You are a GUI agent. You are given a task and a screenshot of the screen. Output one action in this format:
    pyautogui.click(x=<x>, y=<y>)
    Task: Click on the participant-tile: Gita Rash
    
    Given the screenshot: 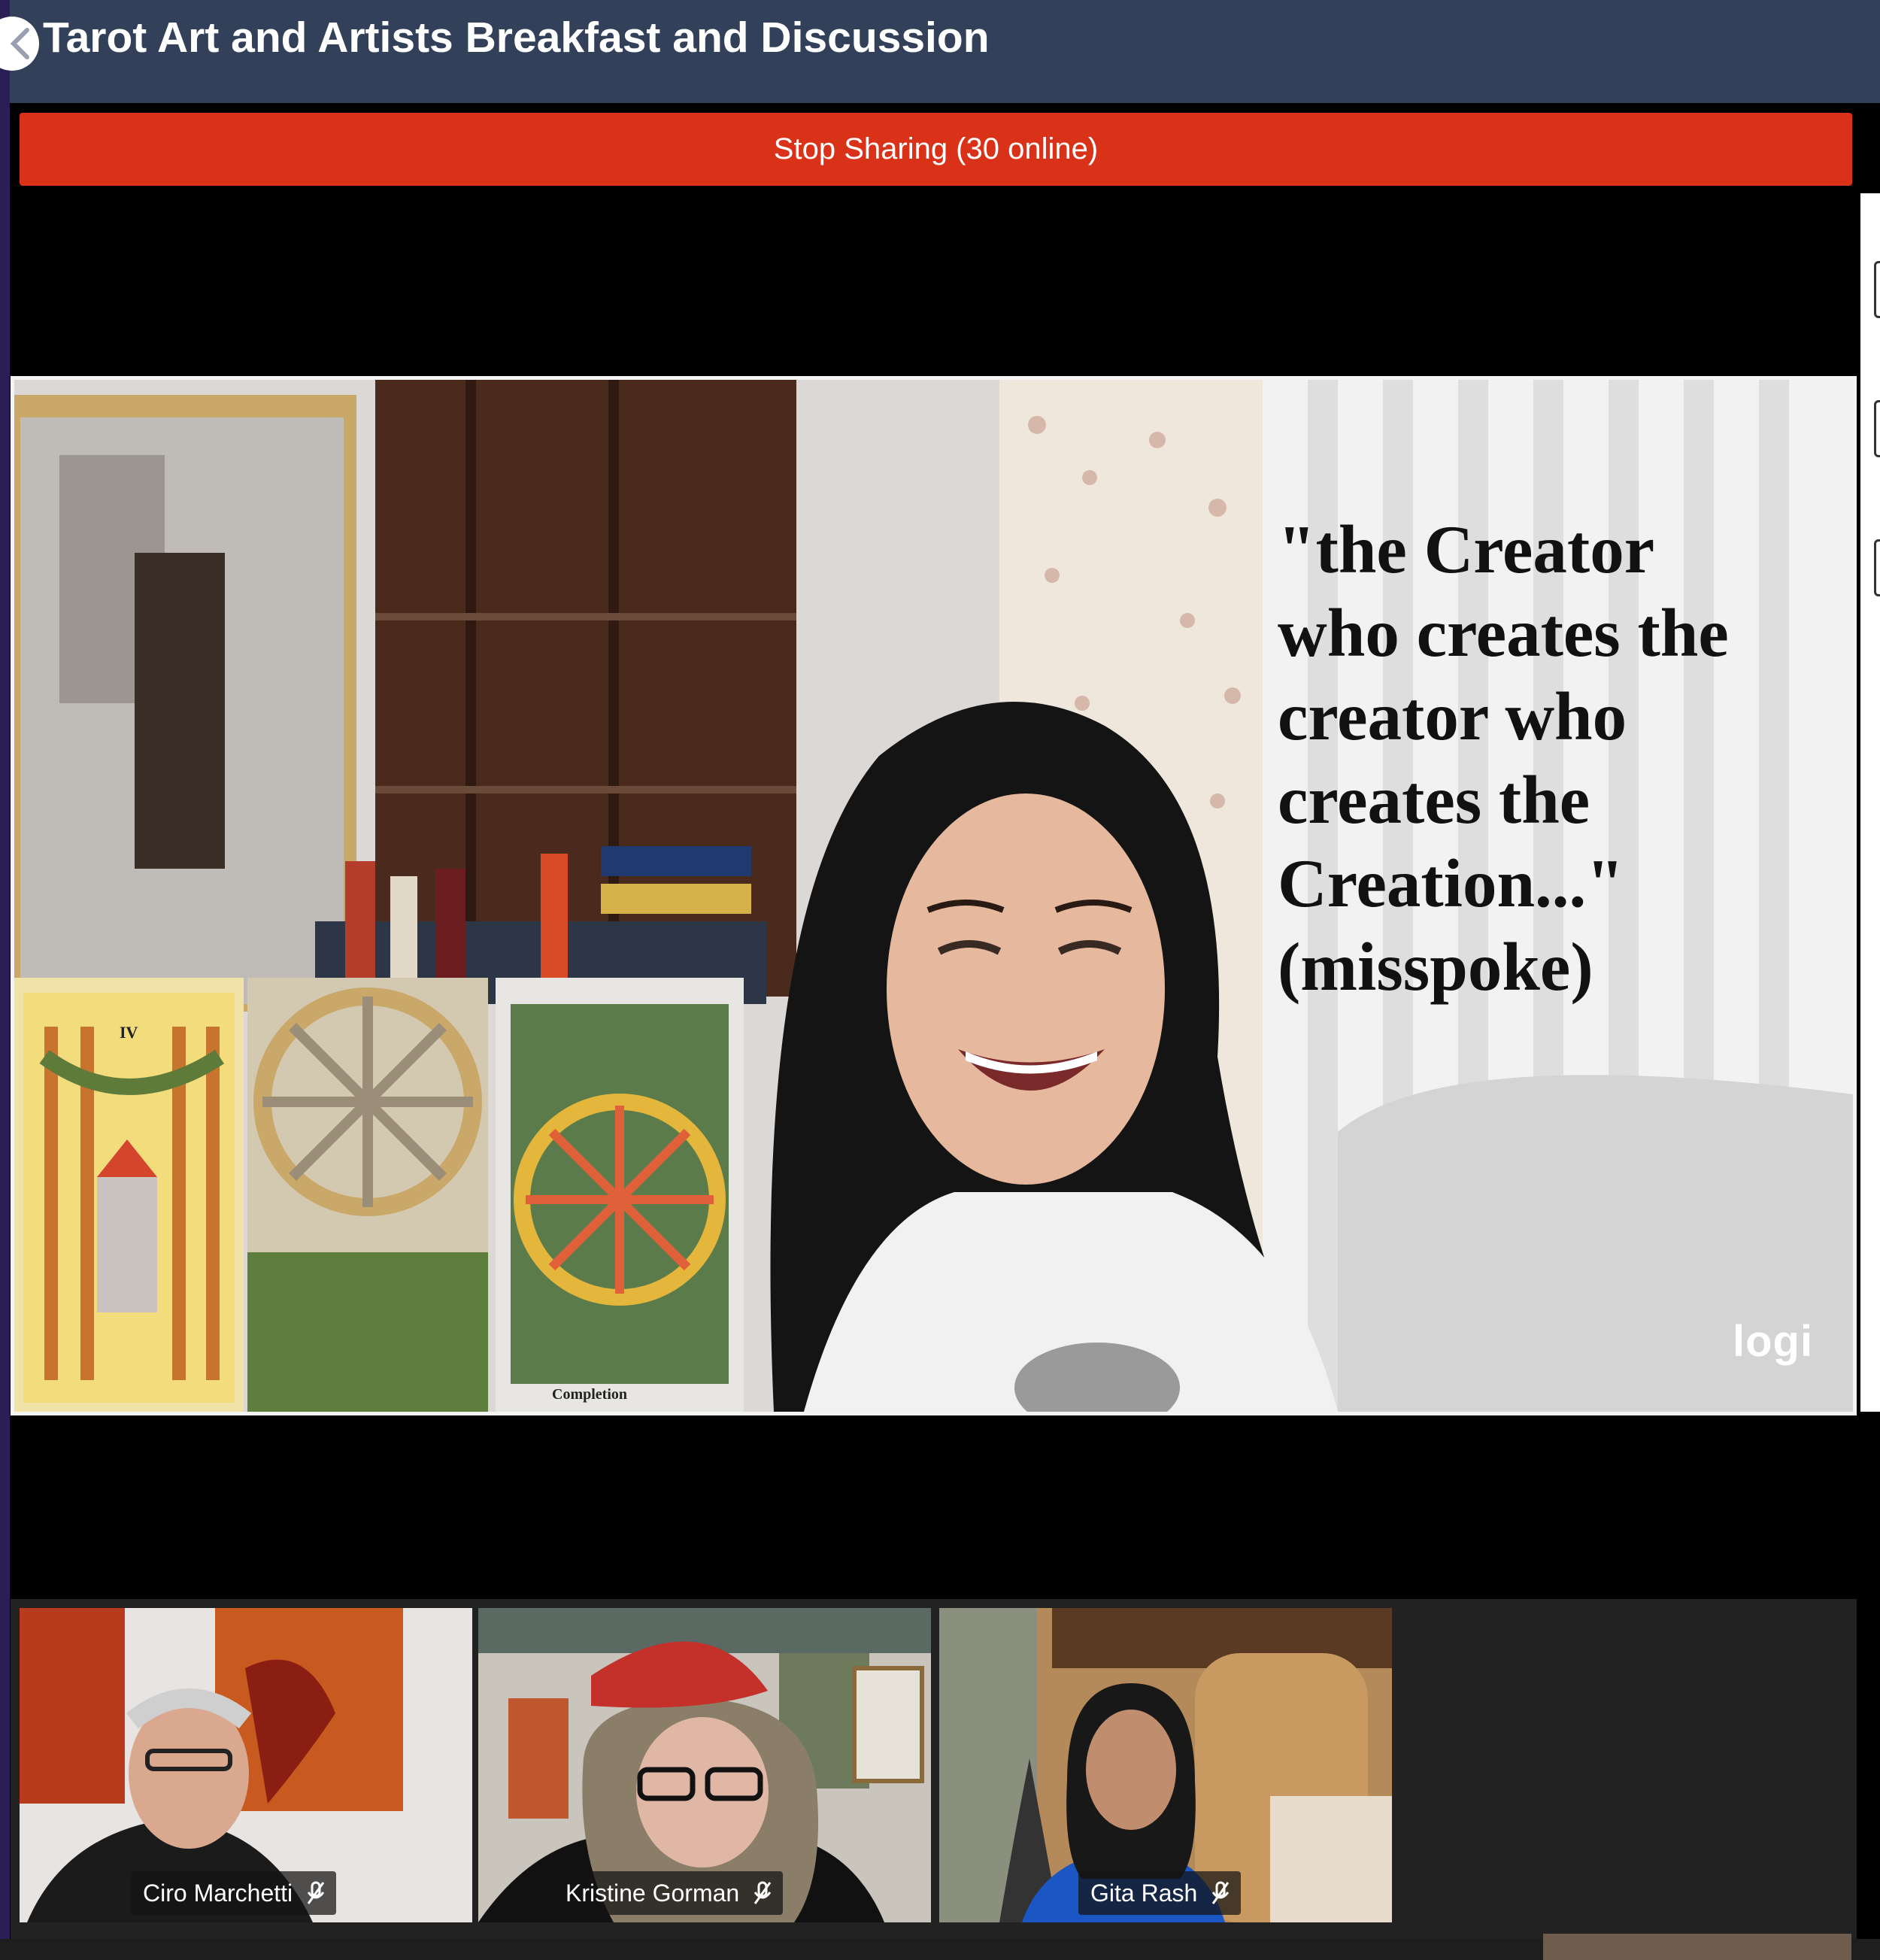 What is the action you would take?
    pyautogui.click(x=1165, y=1765)
    